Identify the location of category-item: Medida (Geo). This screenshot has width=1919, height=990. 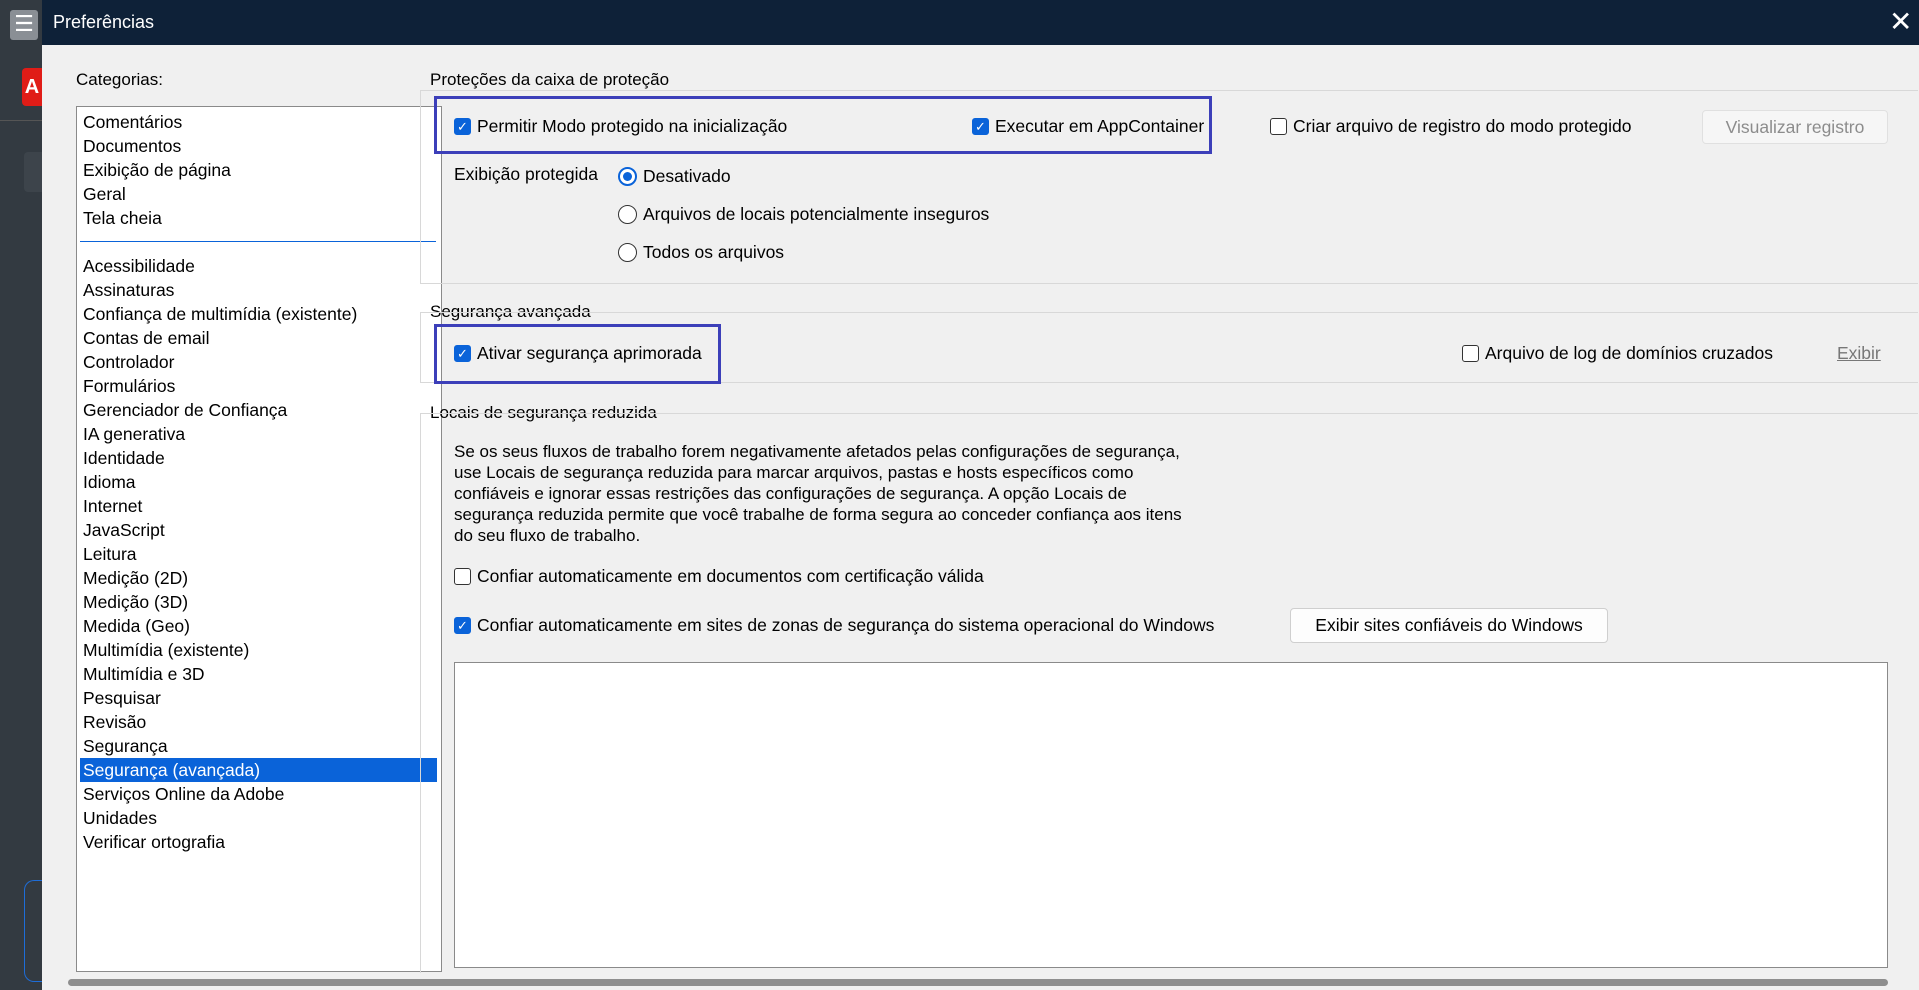
(258, 626).